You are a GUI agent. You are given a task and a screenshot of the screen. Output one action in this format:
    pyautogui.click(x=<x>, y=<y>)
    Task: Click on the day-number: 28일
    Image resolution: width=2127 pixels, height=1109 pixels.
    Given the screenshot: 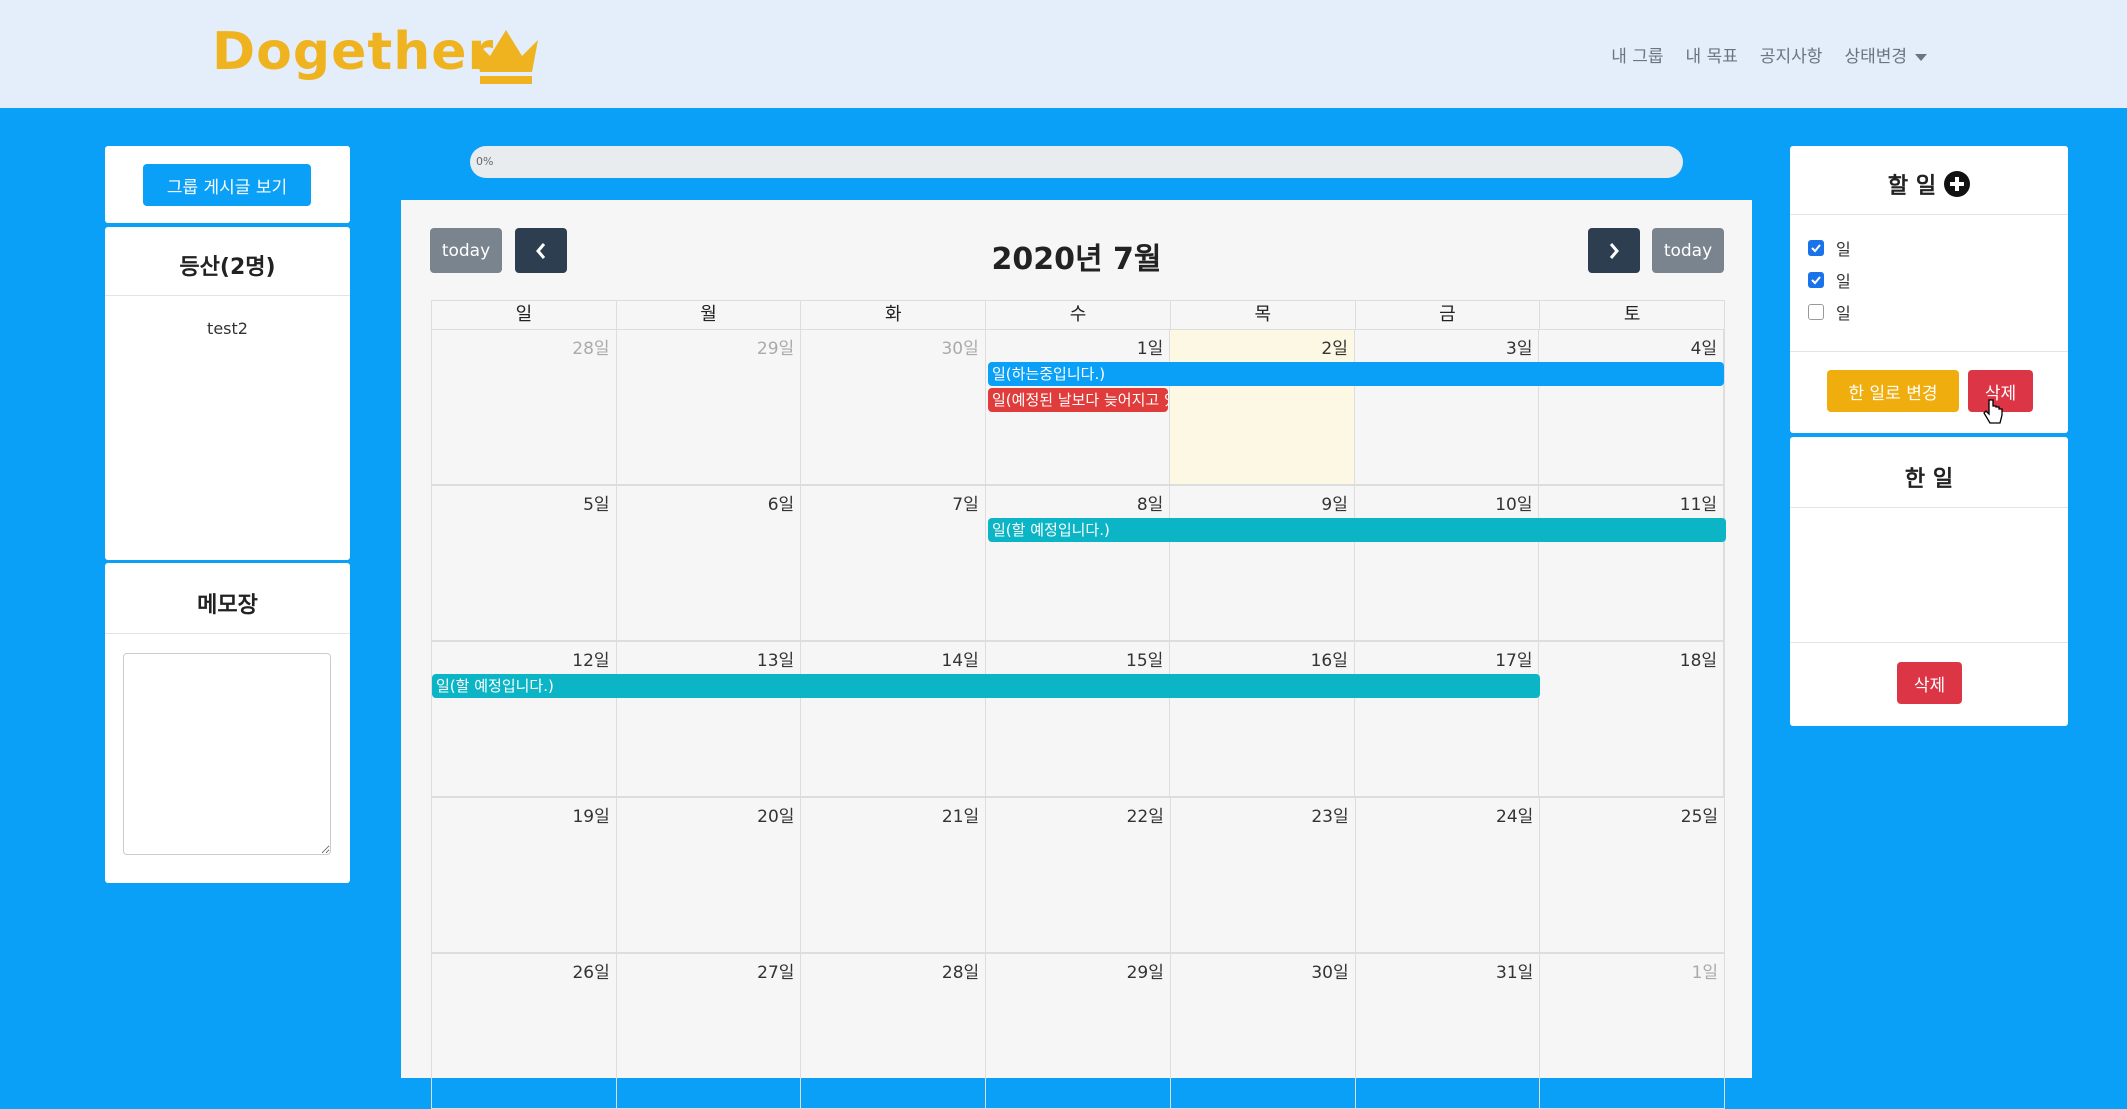 What is the action you would take?
    pyautogui.click(x=591, y=349)
    